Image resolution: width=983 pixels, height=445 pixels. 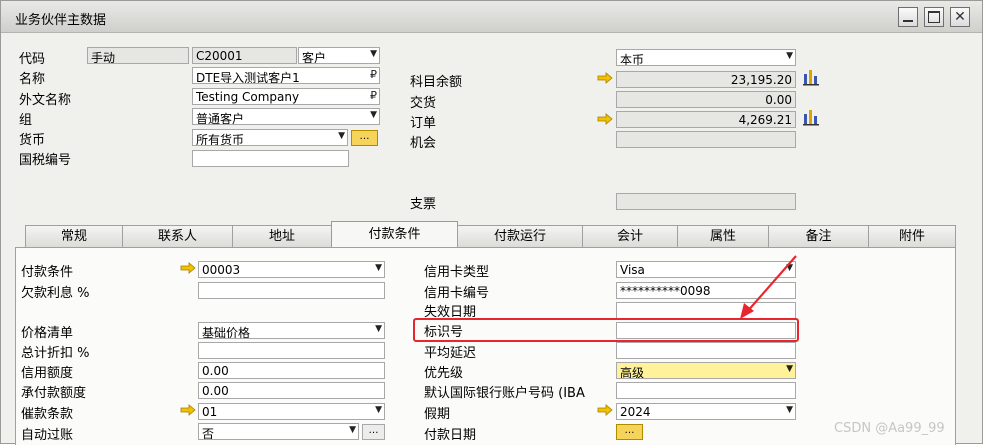 I want to click on watermark: CSDN @Aa99_99, so click(x=889, y=428).